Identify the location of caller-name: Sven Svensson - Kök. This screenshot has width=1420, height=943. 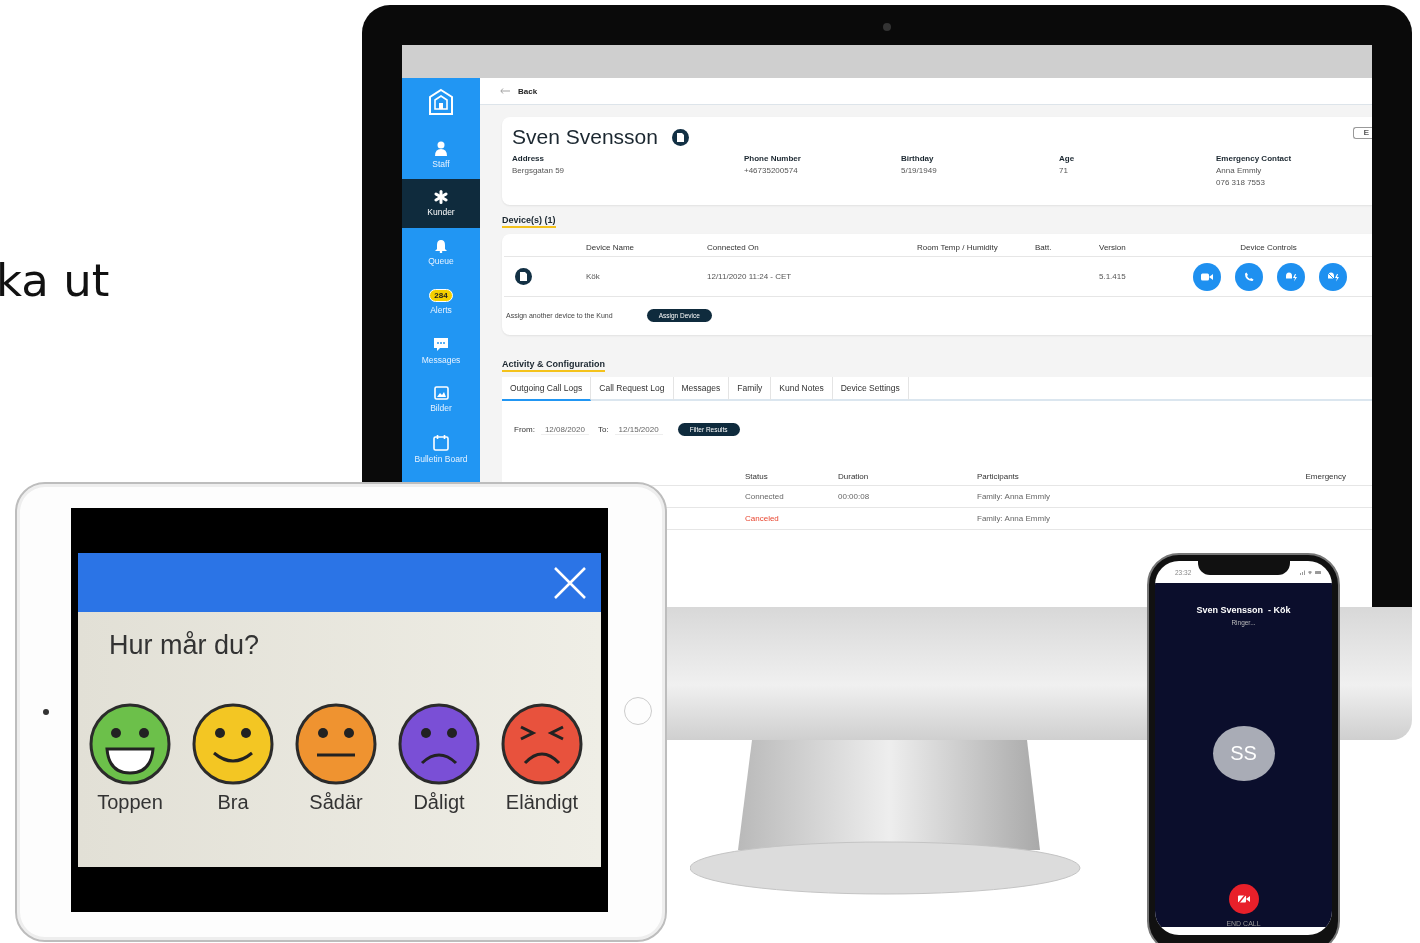
(1243, 610).